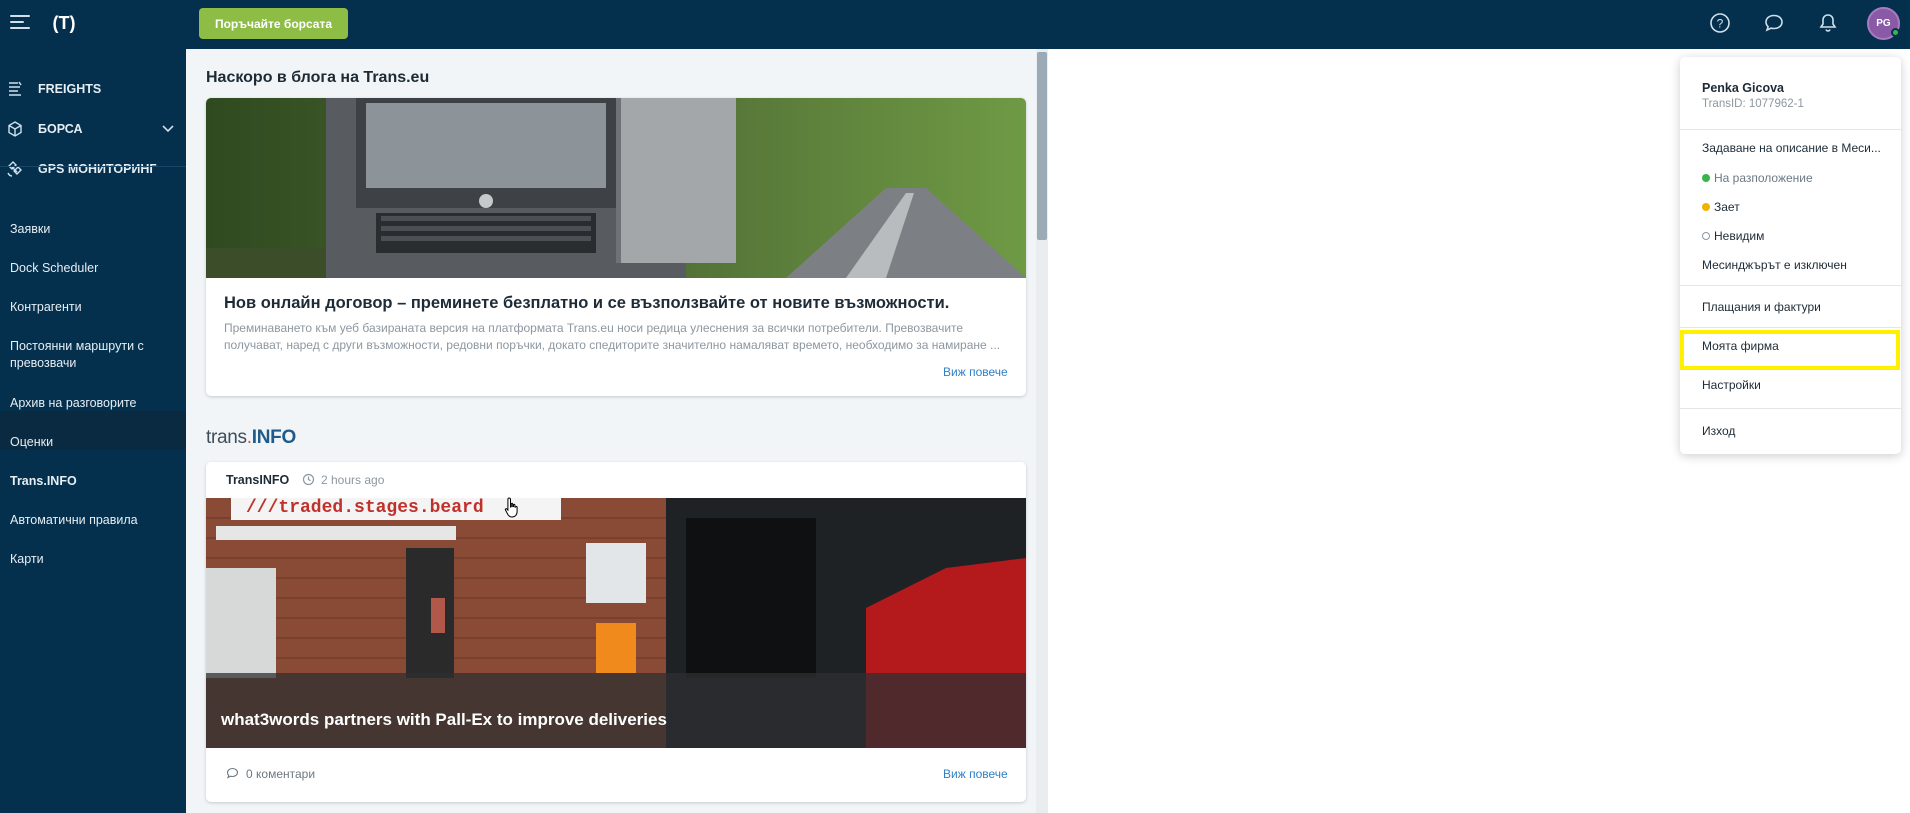 The height and width of the screenshot is (813, 1910). Describe the element at coordinates (232, 773) in the screenshot. I see `comment-icon` at that location.